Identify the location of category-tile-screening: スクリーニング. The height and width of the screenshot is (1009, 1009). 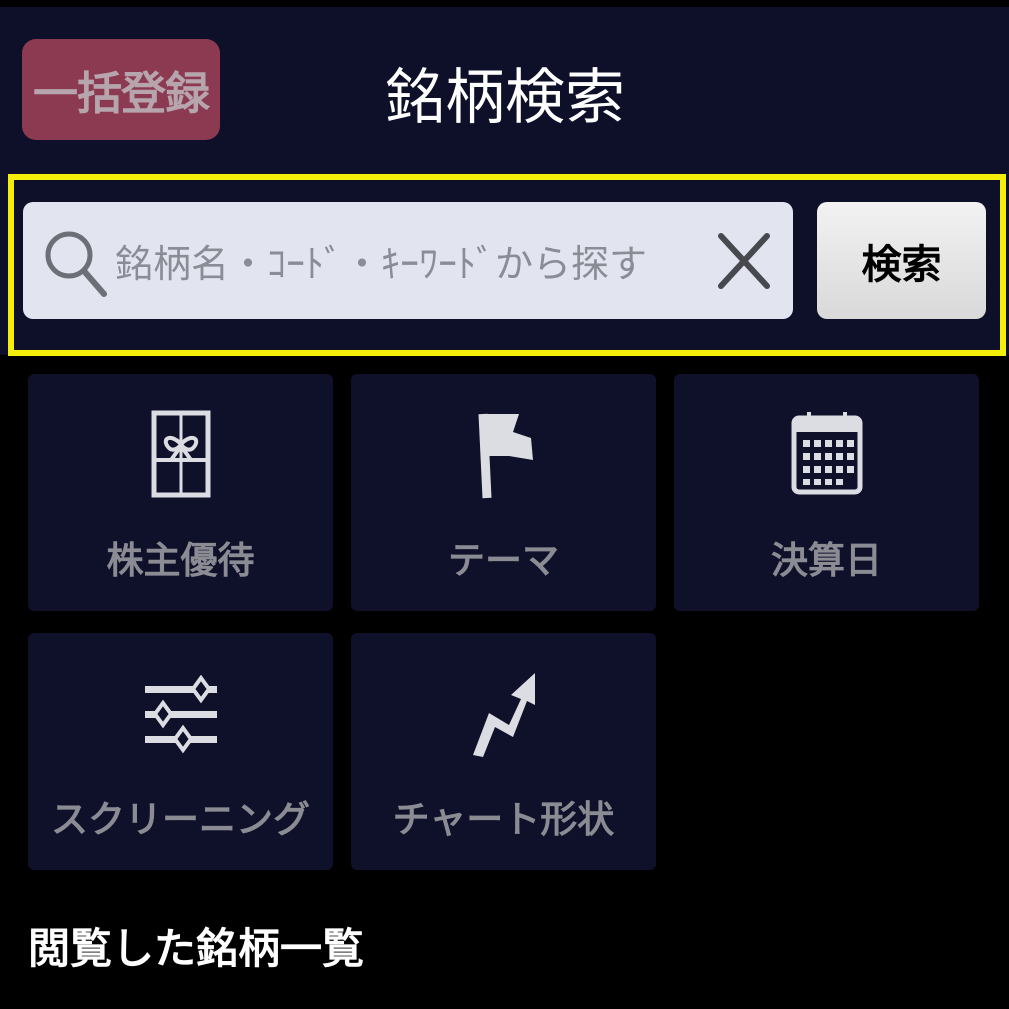
(180, 751).